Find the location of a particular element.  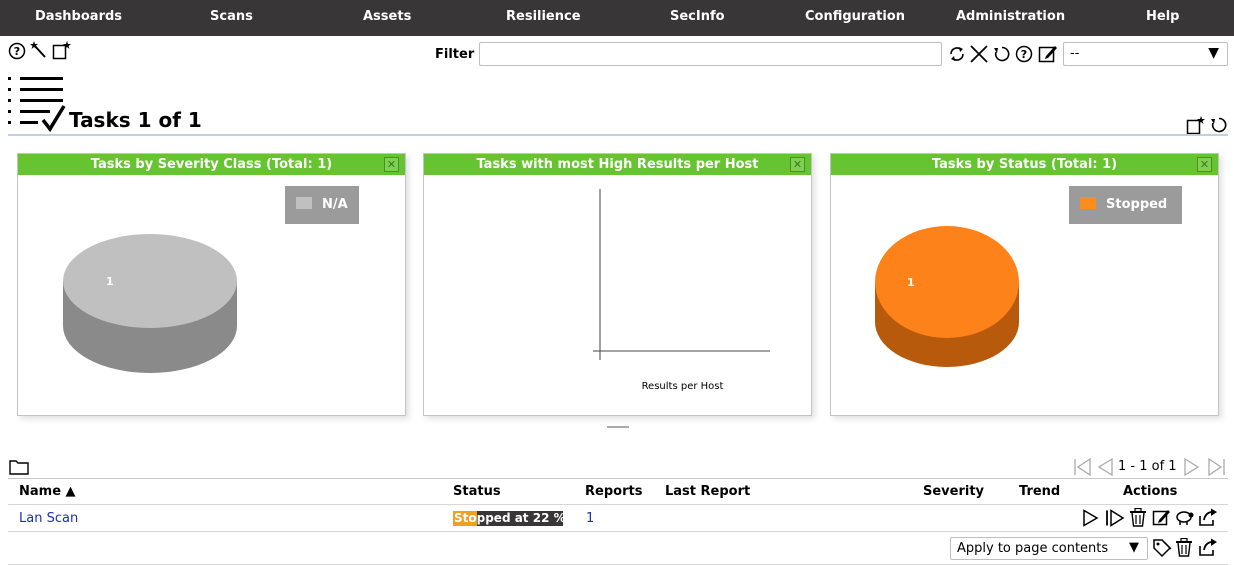

bulk-trashcan-icon is located at coordinates (1184, 547).